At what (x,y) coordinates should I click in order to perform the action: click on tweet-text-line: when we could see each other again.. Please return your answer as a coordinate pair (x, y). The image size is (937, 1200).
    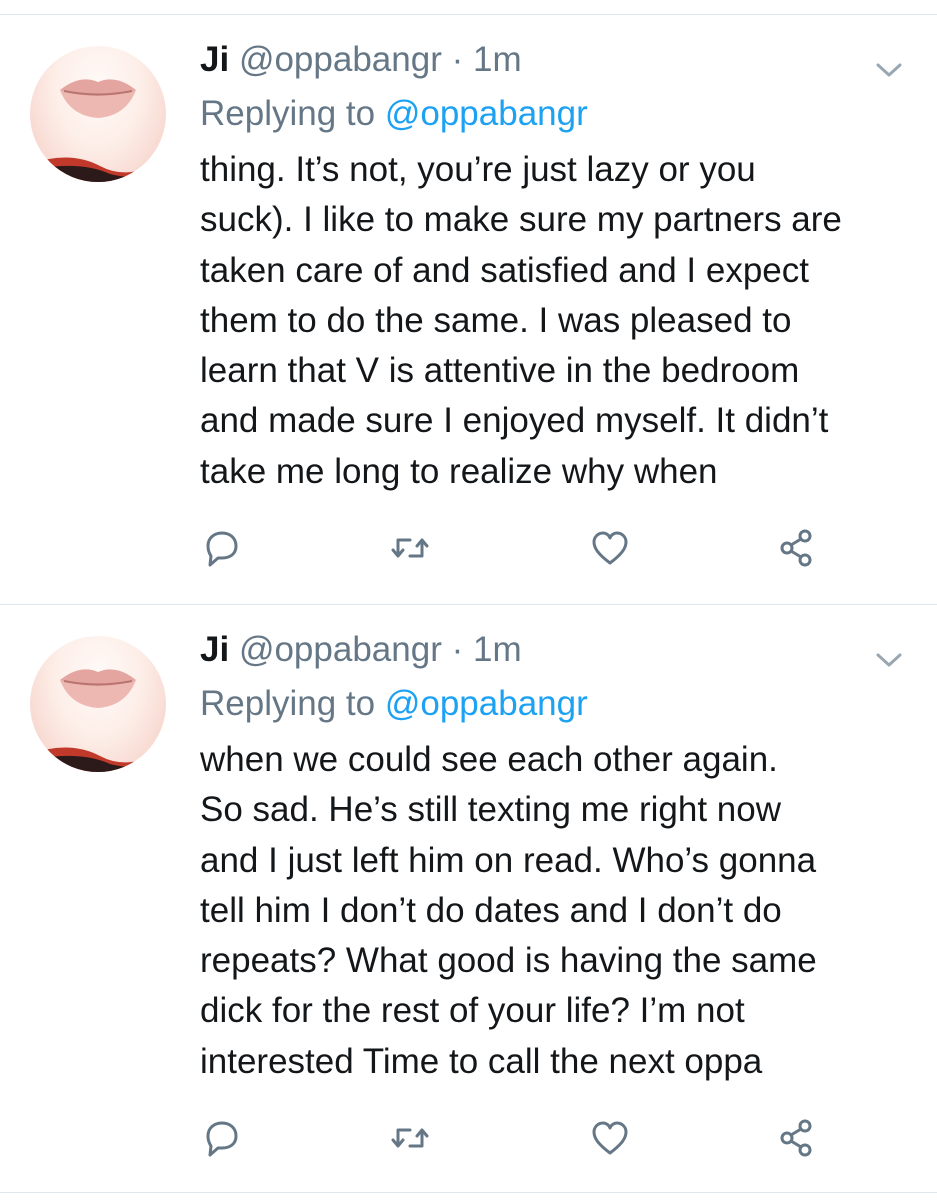
    Looking at the image, I should click on (489, 759).